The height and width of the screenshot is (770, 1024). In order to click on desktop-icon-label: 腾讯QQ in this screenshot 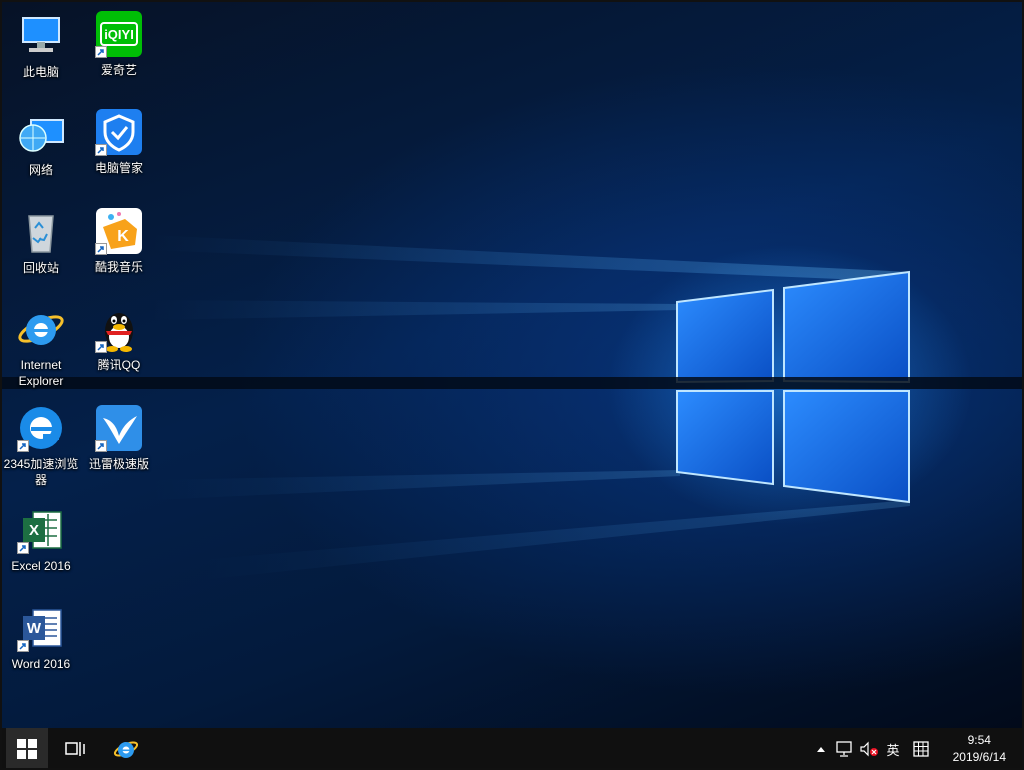, I will do `click(119, 365)`.